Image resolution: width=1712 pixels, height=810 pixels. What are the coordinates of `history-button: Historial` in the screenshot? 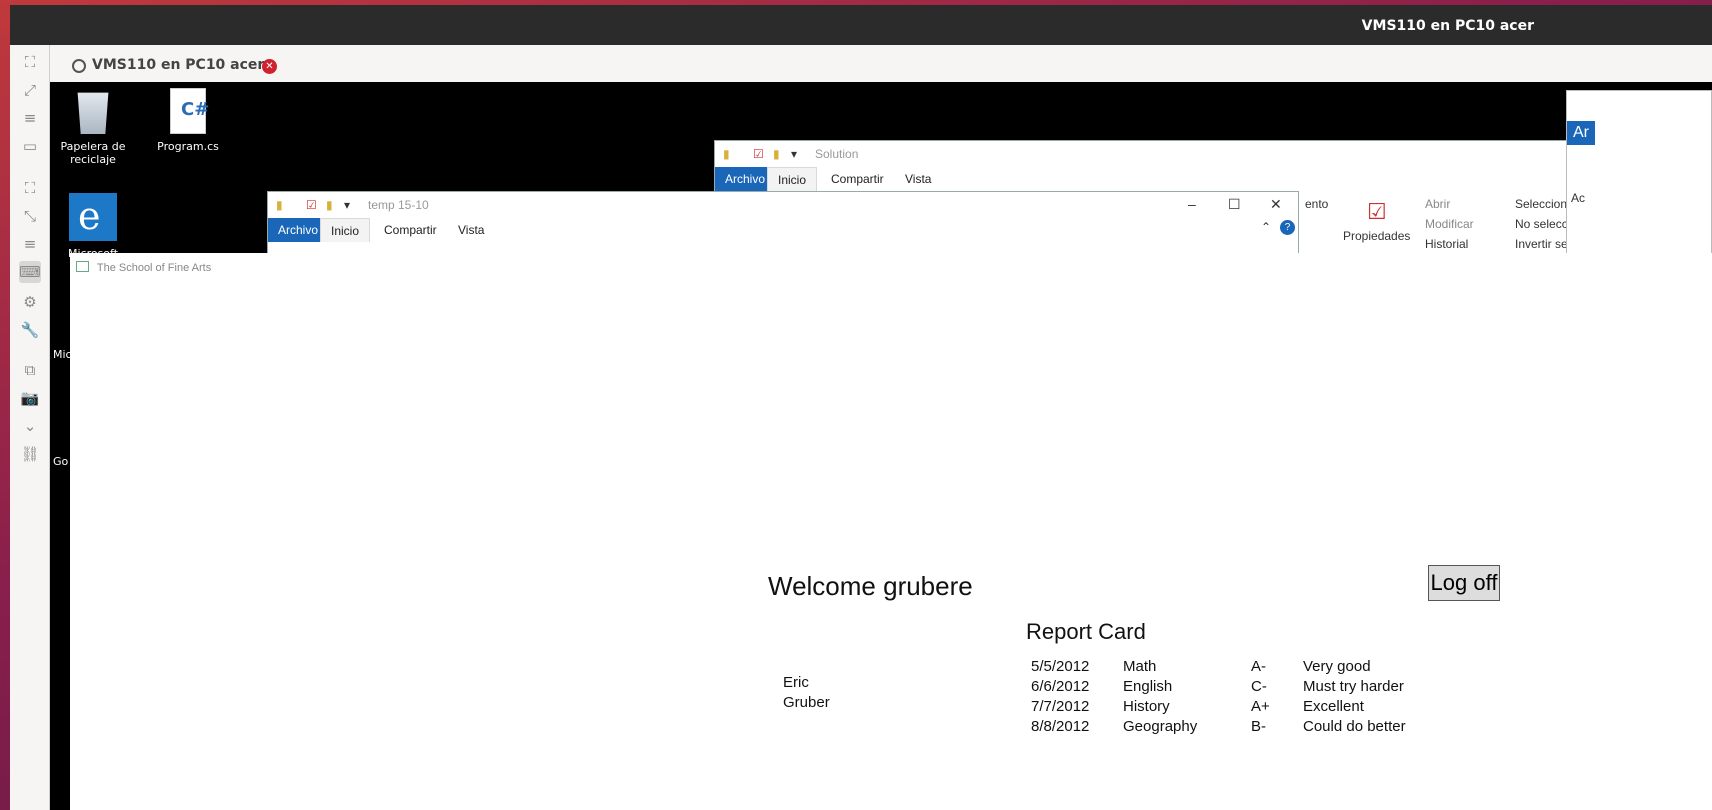 It's located at (1446, 244).